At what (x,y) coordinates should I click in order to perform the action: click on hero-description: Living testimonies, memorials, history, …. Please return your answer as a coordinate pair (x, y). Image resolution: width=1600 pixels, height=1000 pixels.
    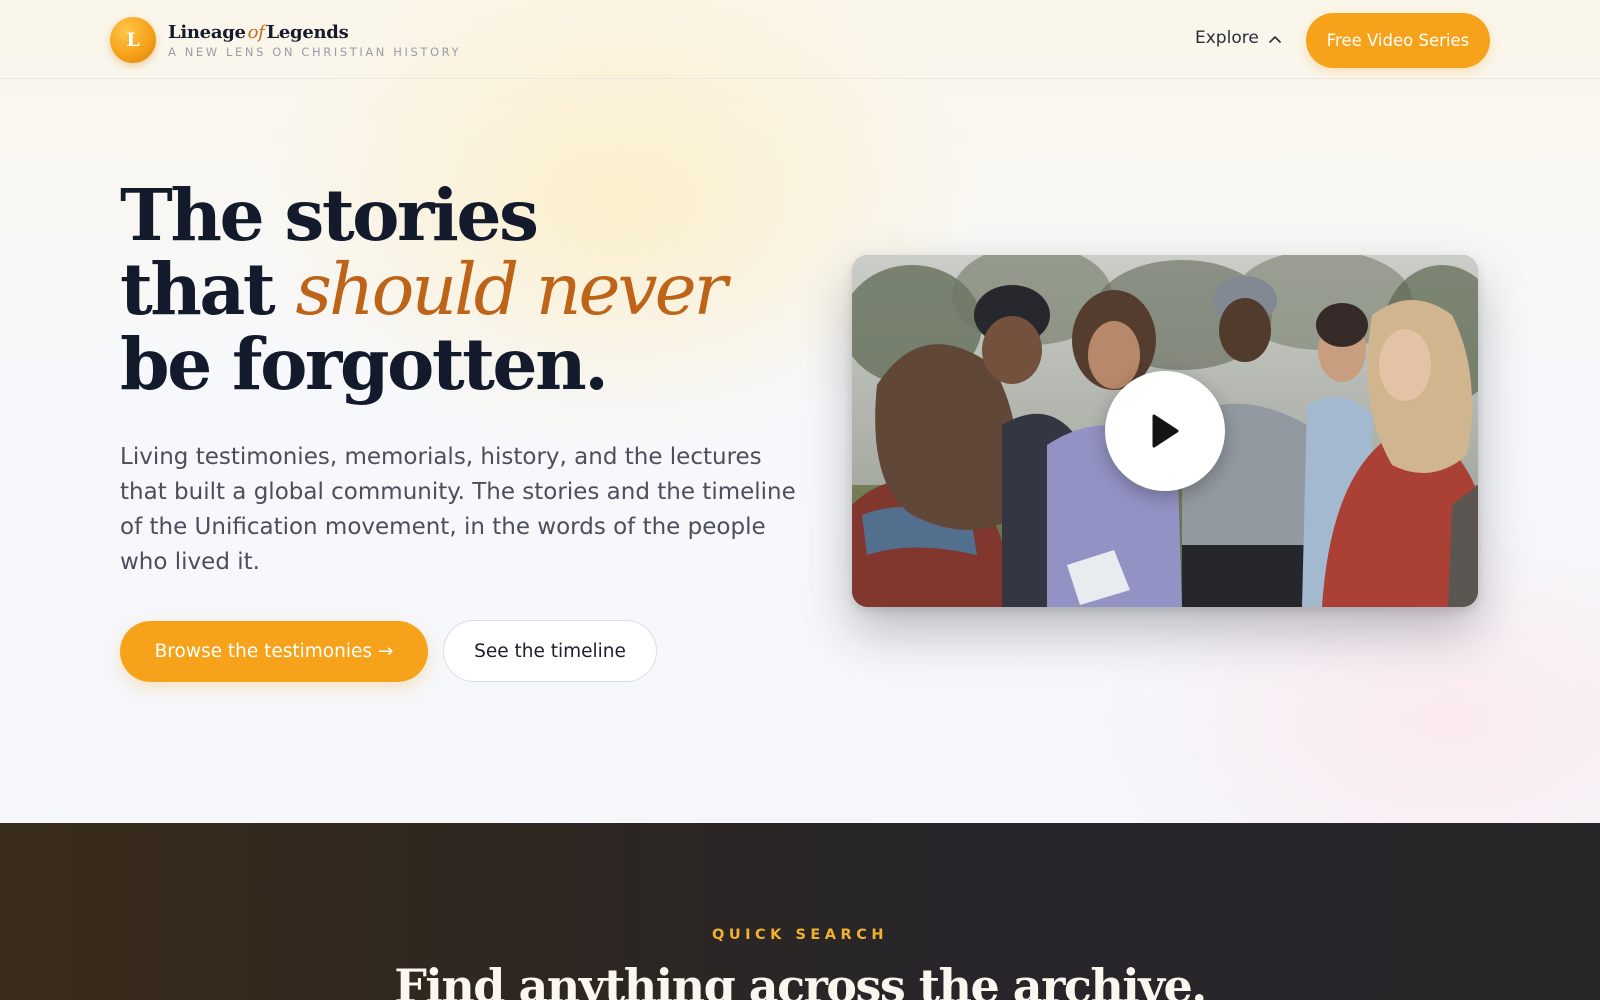
    Looking at the image, I should click on (458, 509).